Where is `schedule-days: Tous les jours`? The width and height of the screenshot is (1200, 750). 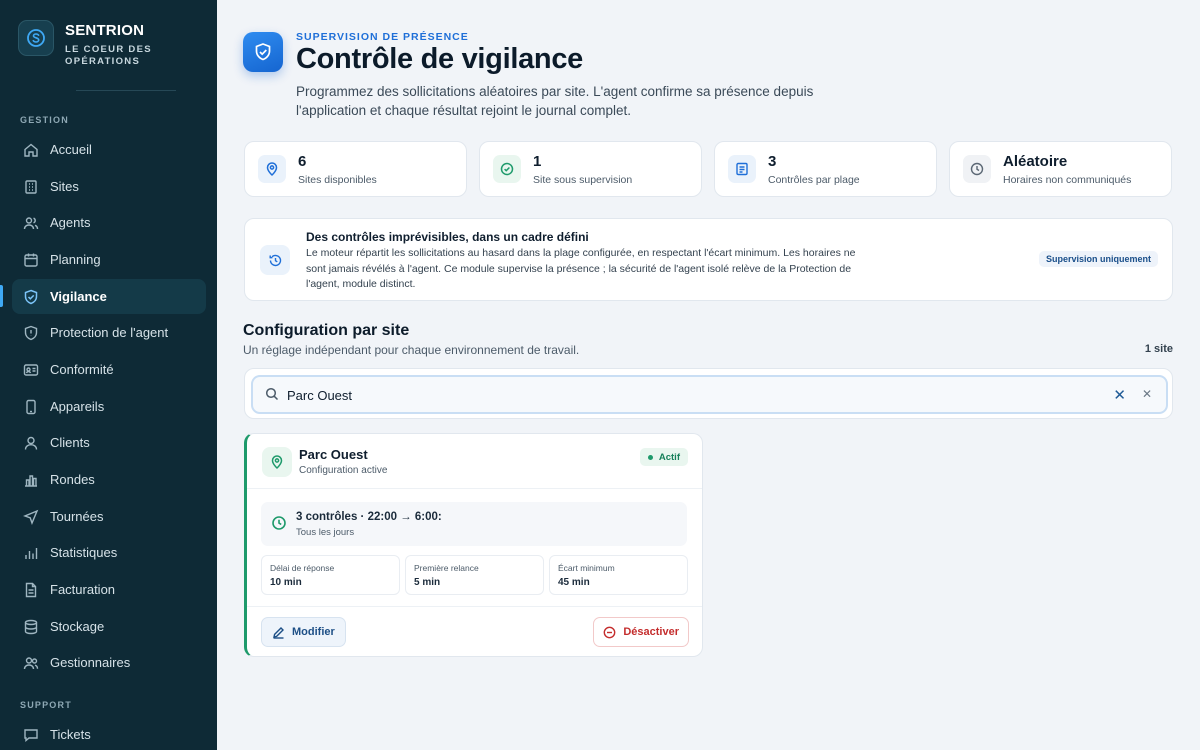 schedule-days: Tous les jours is located at coordinates (325, 532).